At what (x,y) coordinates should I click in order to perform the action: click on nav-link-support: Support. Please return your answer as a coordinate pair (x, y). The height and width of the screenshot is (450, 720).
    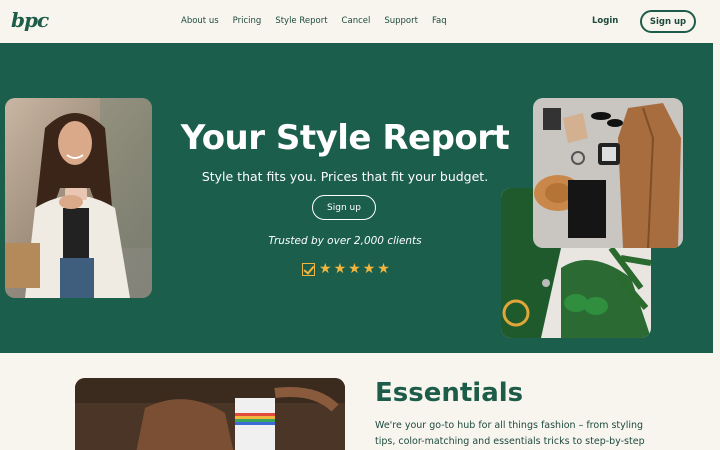
    Looking at the image, I should click on (401, 21).